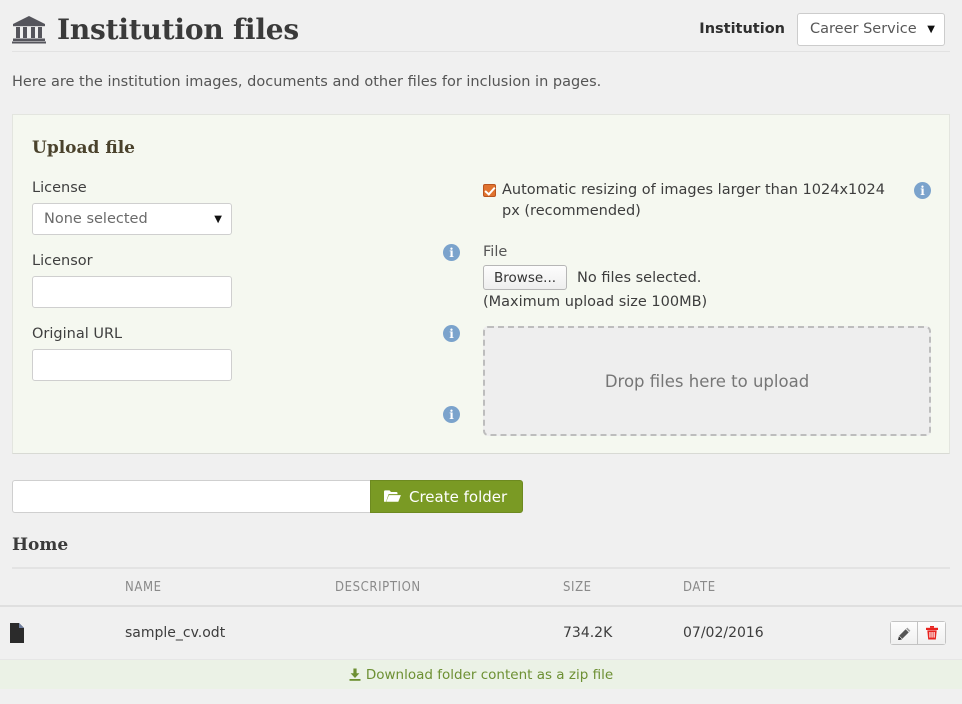 This screenshot has width=962, height=704. Describe the element at coordinates (143, 588) in the screenshot. I see `column-header-name: NAME` at that location.